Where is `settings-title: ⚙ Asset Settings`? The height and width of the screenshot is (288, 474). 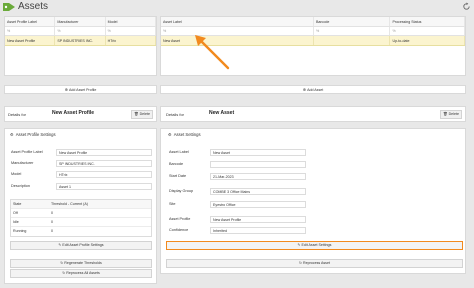 settings-title: ⚙ Asset Settings is located at coordinates (184, 134).